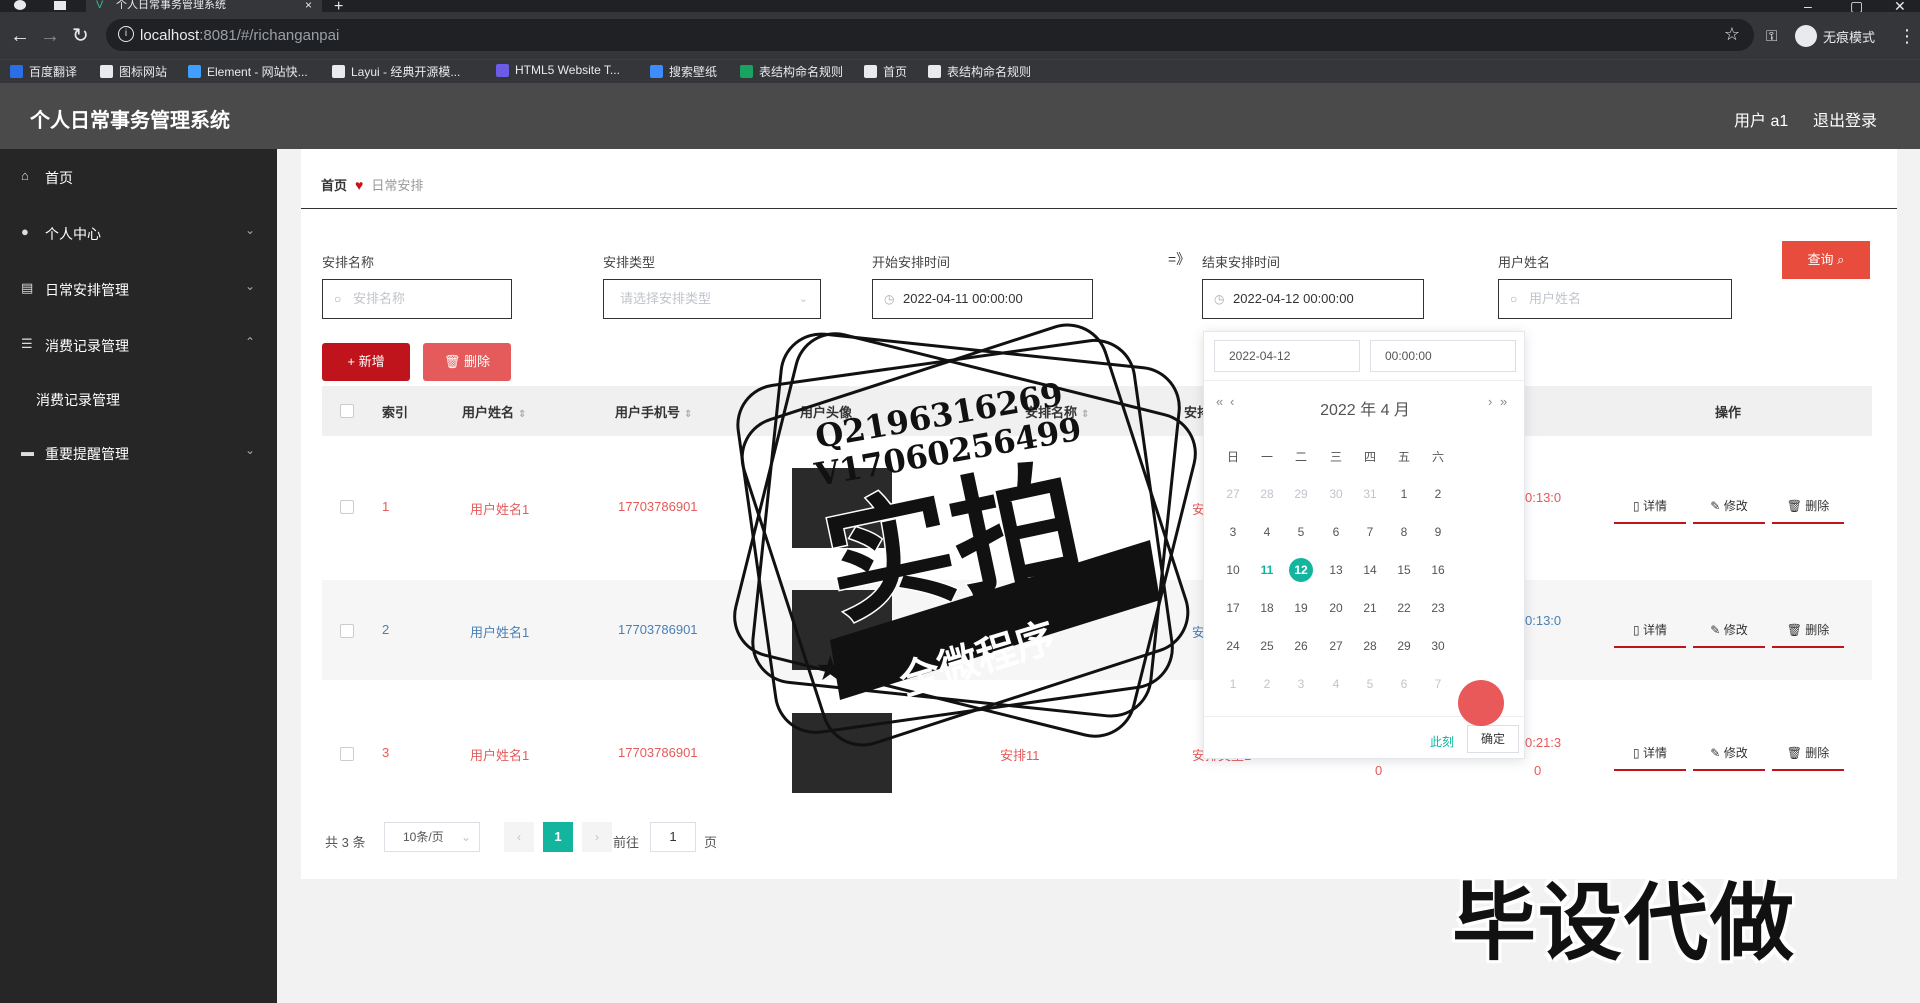  Describe the element at coordinates (683, 71) in the screenshot. I see `bookmark-item: 搜索壁纸` at that location.